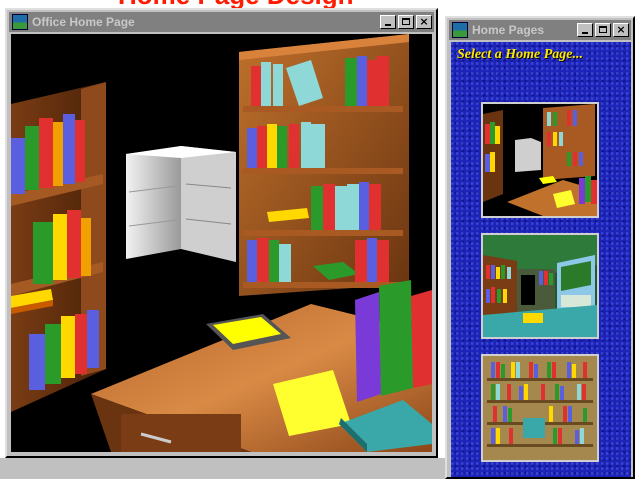  I want to click on home-pages-title: Home Pages, so click(508, 30).